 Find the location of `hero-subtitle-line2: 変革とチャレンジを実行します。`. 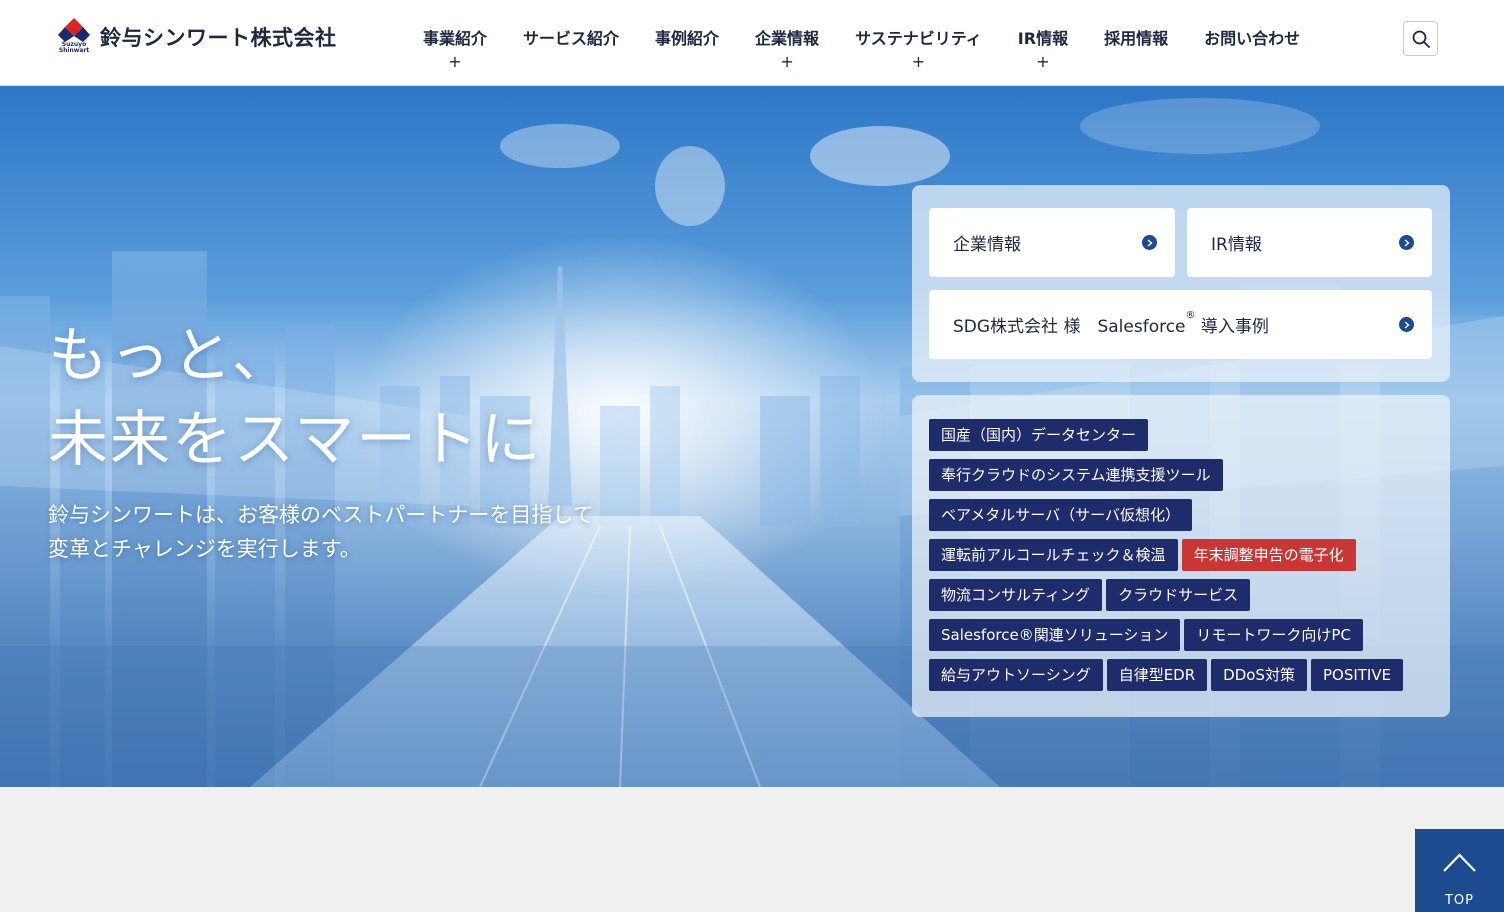

hero-subtitle-line2: 変革とチャレンジを実行します。 is located at coordinates (204, 549).